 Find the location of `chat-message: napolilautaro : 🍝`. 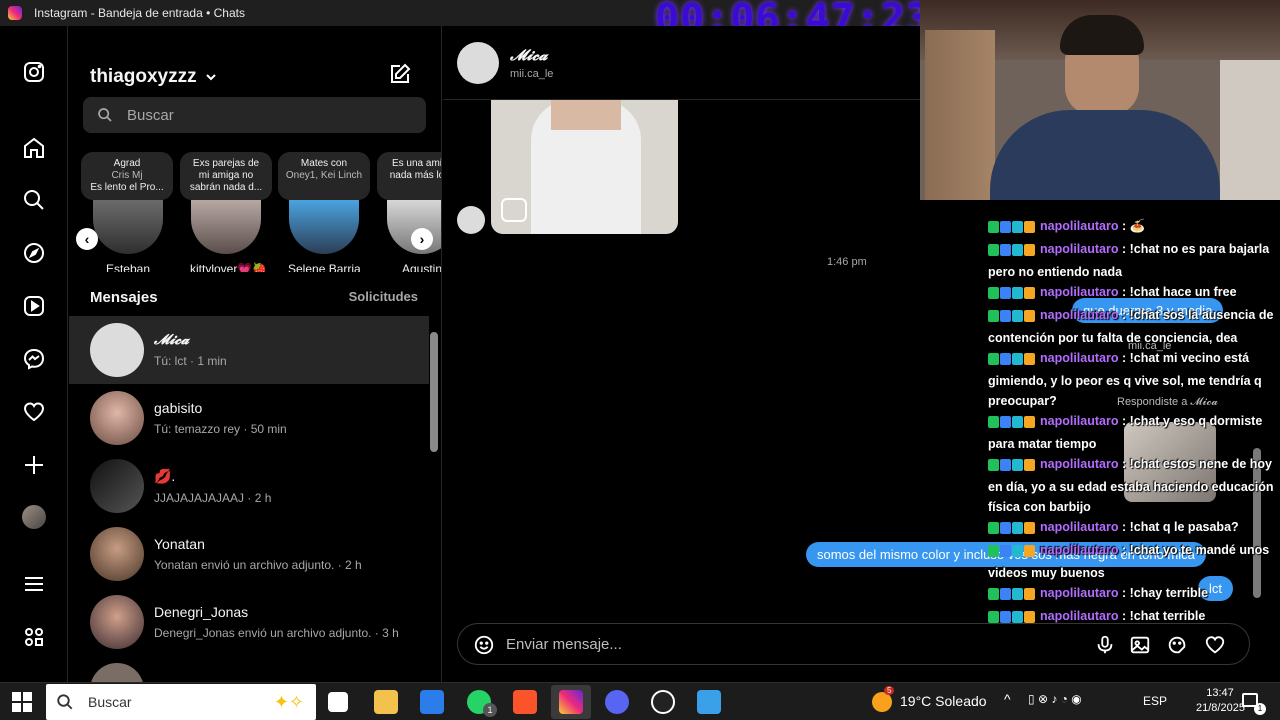

chat-message: napolilautaro : 🍝 is located at coordinates (1133, 227).